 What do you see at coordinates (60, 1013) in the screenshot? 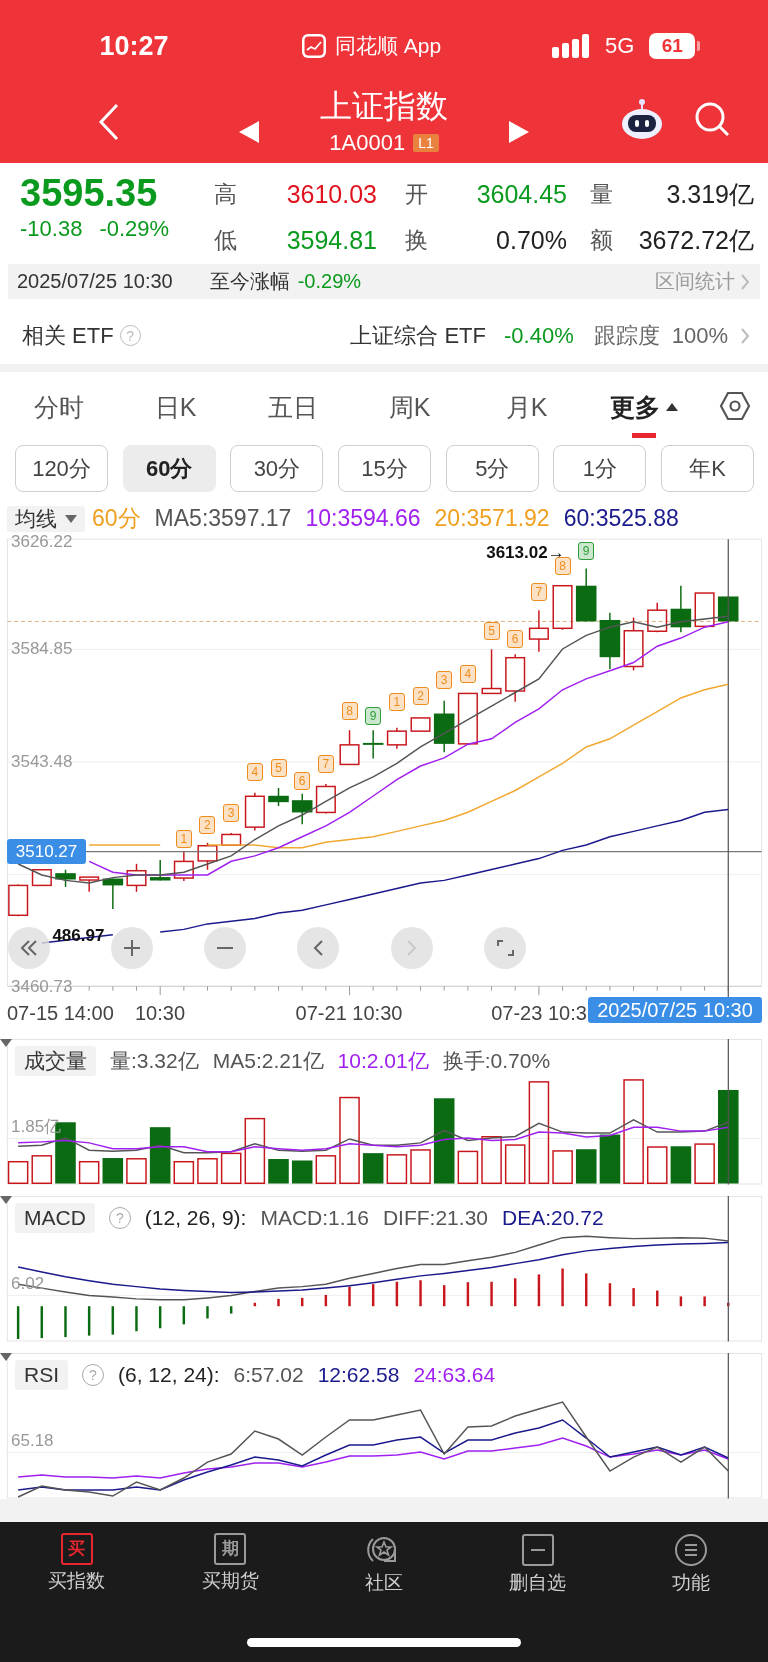
I see `x-axis-label: 07-15 14:00` at bounding box center [60, 1013].